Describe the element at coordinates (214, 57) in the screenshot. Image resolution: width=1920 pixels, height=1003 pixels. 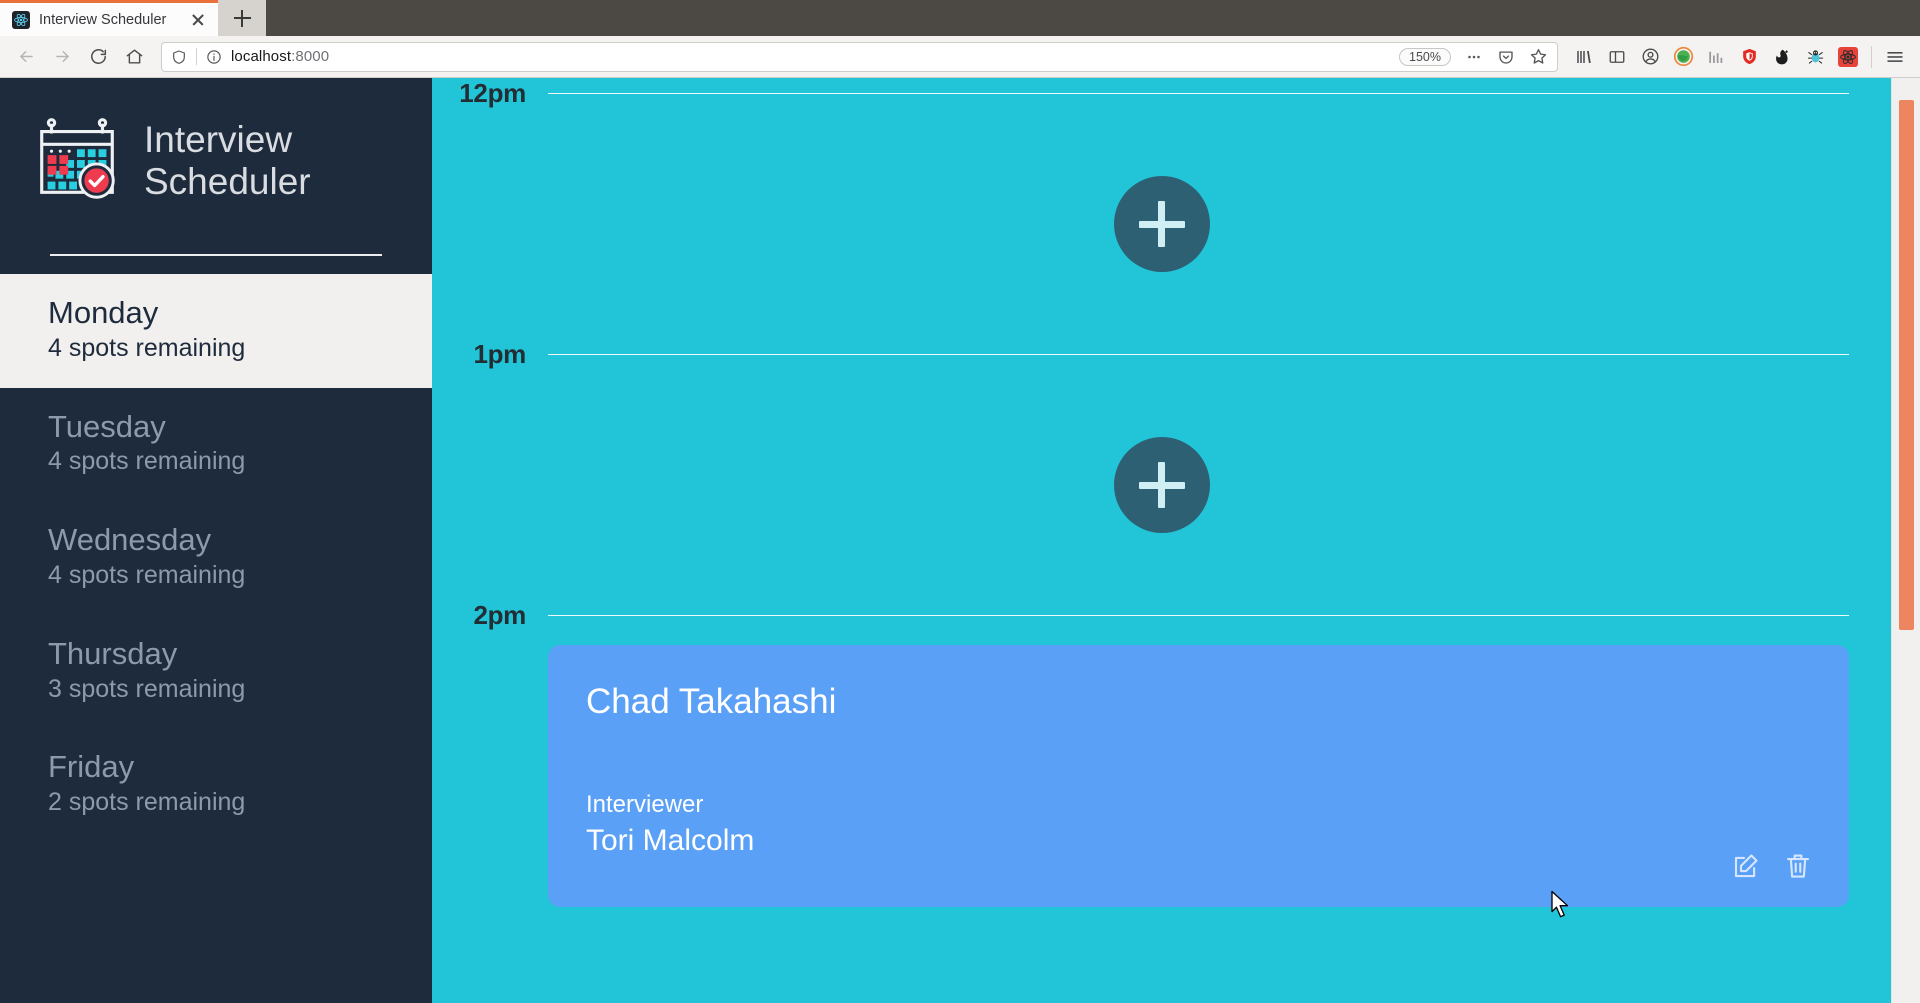
I see `site-info-icon` at that location.